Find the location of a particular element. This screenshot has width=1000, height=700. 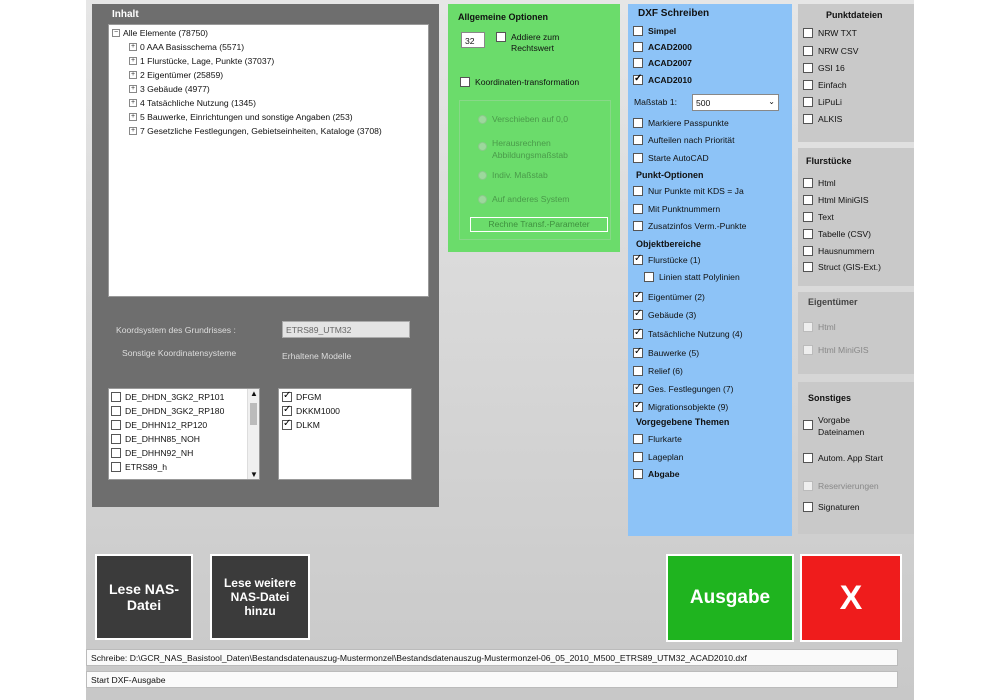

nur-punkte-kds: Nur Punkte mit KDS = Ja is located at coordinates (688, 191).